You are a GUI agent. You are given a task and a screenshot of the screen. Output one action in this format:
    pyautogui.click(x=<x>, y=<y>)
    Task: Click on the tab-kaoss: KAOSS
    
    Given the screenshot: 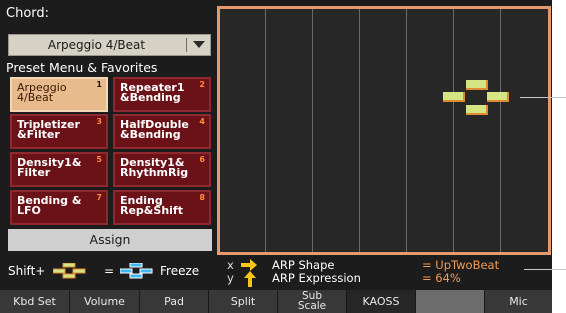 What is the action you would take?
    pyautogui.click(x=381, y=301)
    